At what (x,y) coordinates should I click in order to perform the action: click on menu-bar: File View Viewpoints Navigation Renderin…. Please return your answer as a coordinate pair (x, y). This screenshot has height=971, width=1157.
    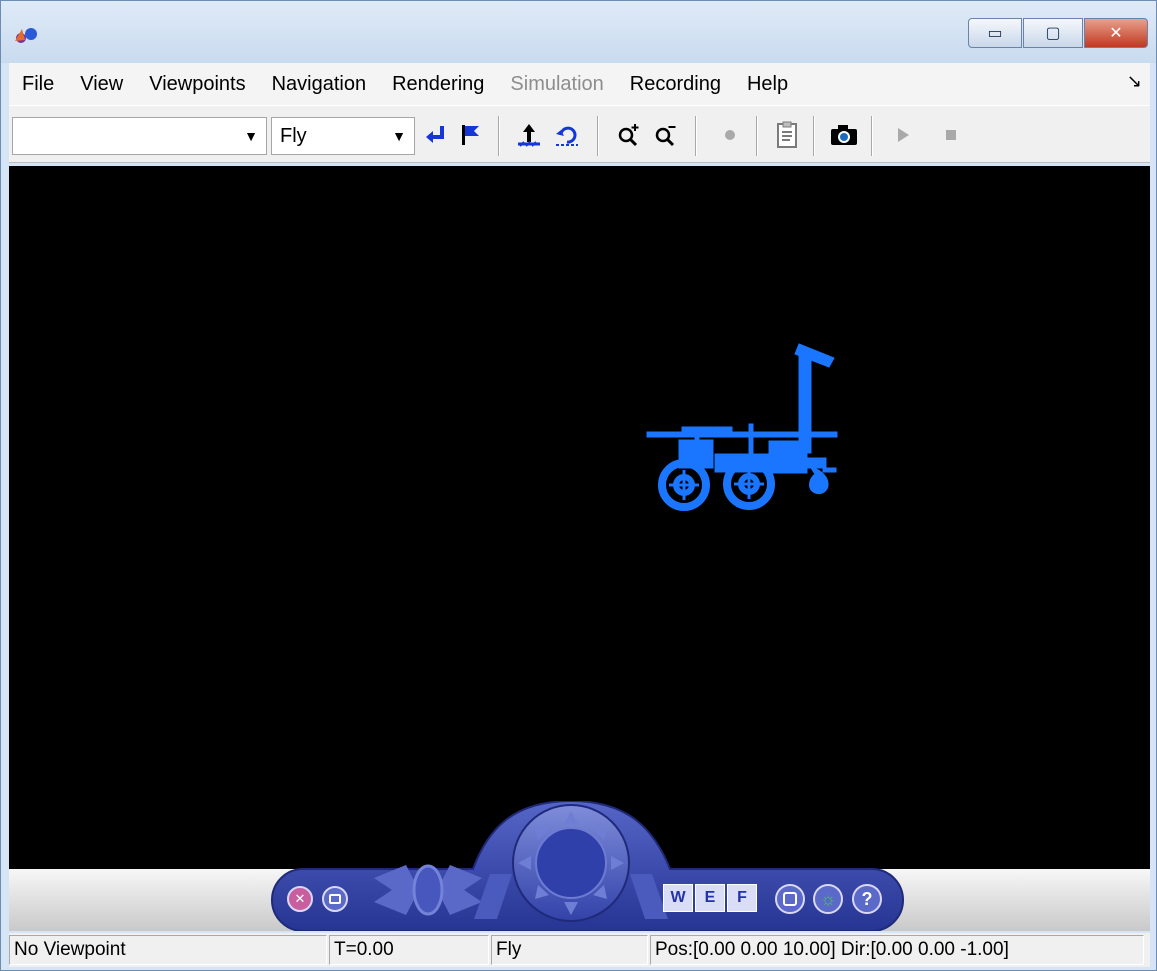
    Looking at the image, I should click on (579, 84).